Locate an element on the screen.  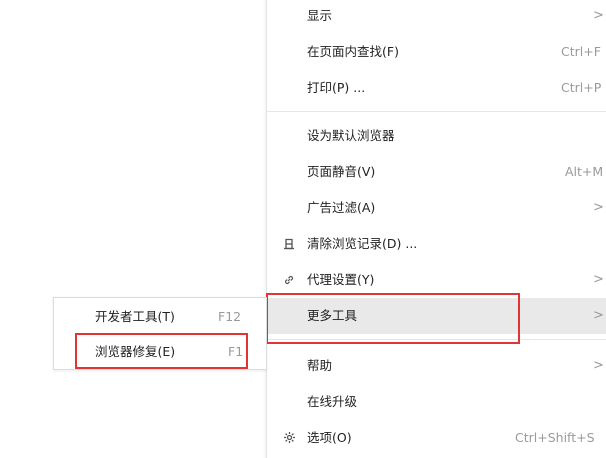
submenu-item-developer-tools: 开发者工具(T) F12 is located at coordinates (160, 317).